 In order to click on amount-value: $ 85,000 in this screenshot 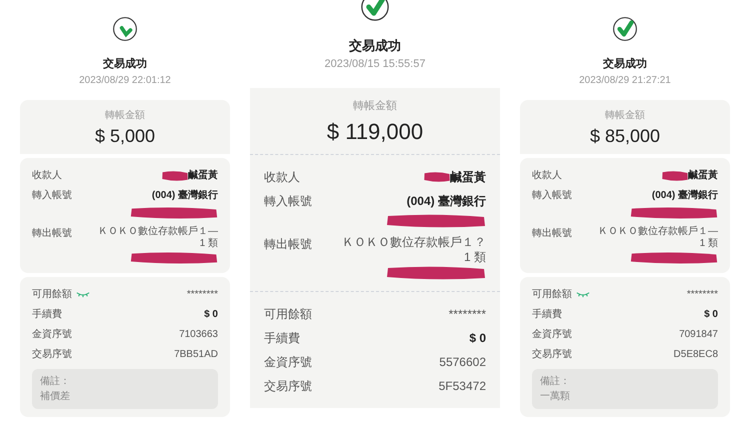, I will do `click(625, 136)`.